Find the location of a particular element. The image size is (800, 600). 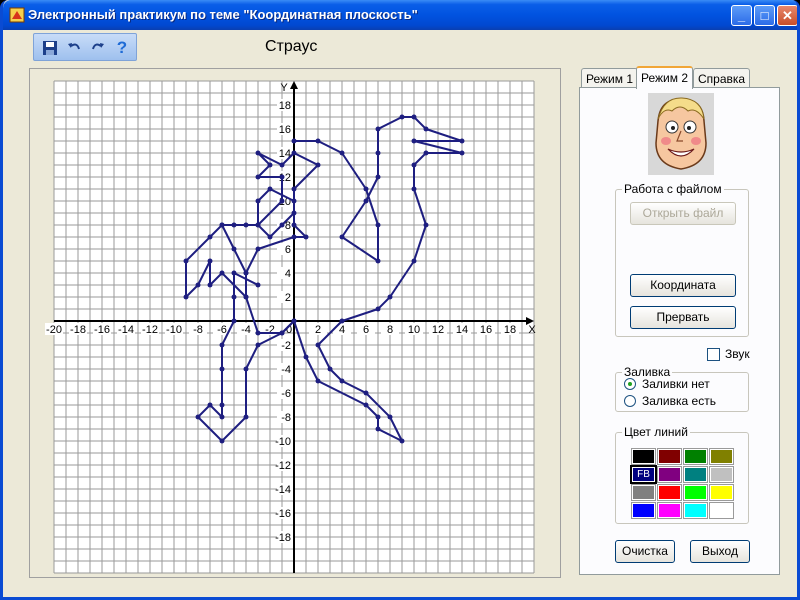

fill-radio is located at coordinates (630, 401).